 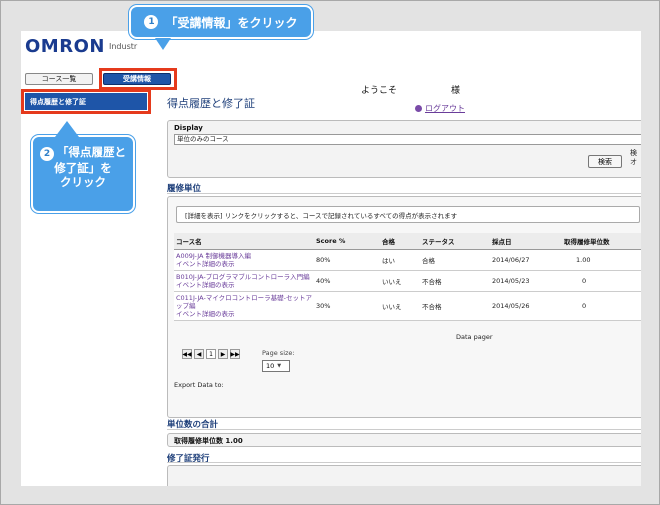 I want to click on callout-2-pointer, so click(x=67, y=129).